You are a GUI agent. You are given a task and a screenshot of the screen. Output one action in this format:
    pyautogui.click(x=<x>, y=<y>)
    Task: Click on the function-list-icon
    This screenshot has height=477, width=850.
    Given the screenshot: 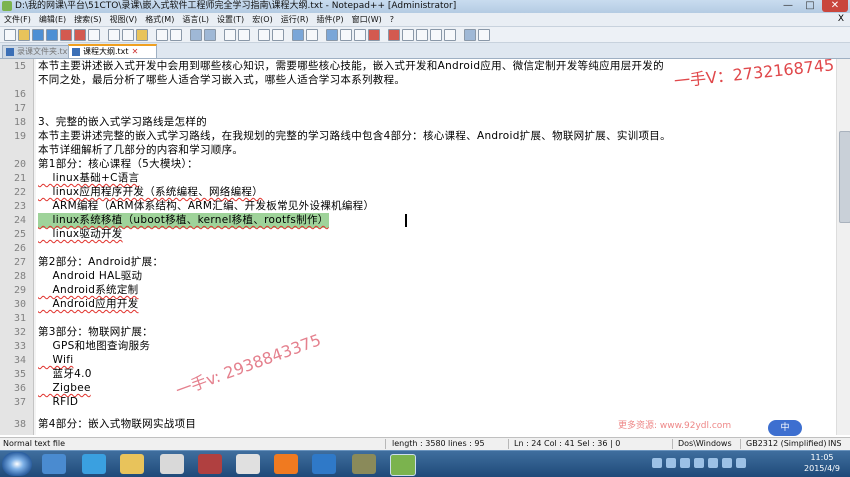 What is the action you would take?
    pyautogui.click(x=374, y=35)
    